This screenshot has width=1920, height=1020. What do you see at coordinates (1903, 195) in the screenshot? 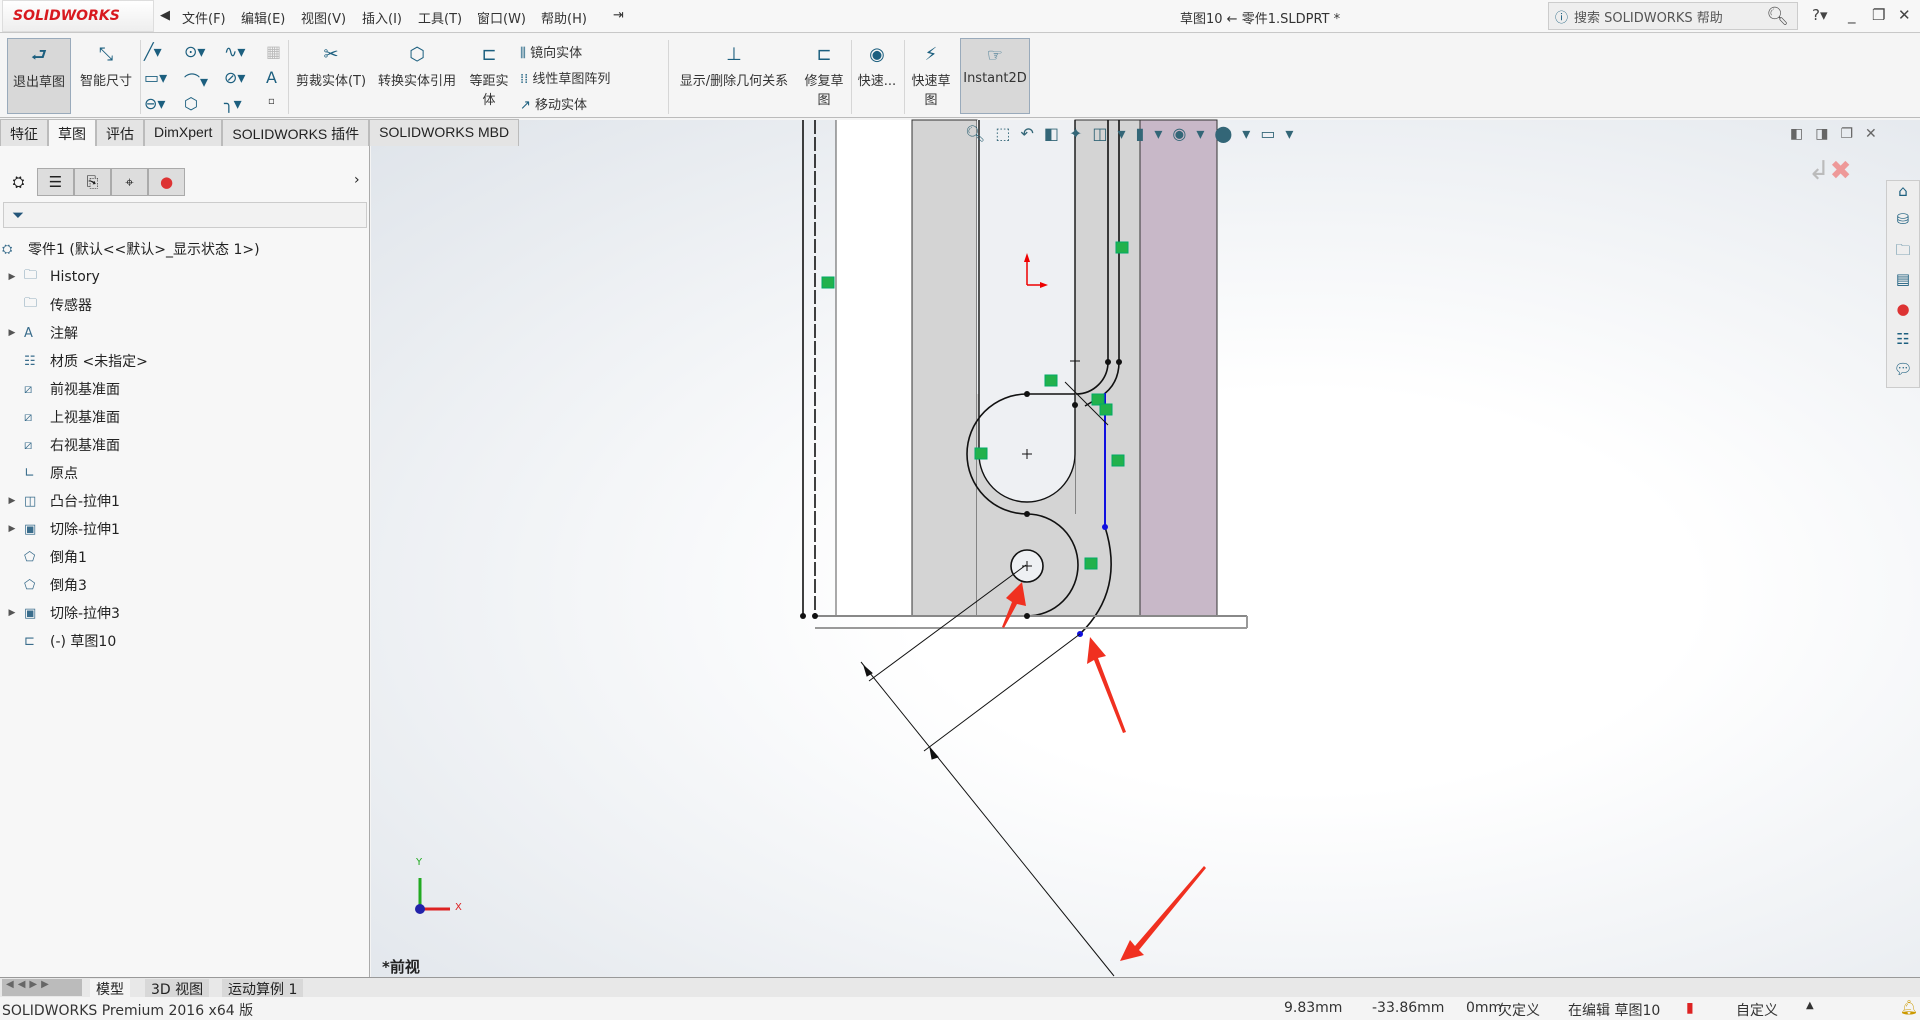
I see `home-icon: ⌂` at bounding box center [1903, 195].